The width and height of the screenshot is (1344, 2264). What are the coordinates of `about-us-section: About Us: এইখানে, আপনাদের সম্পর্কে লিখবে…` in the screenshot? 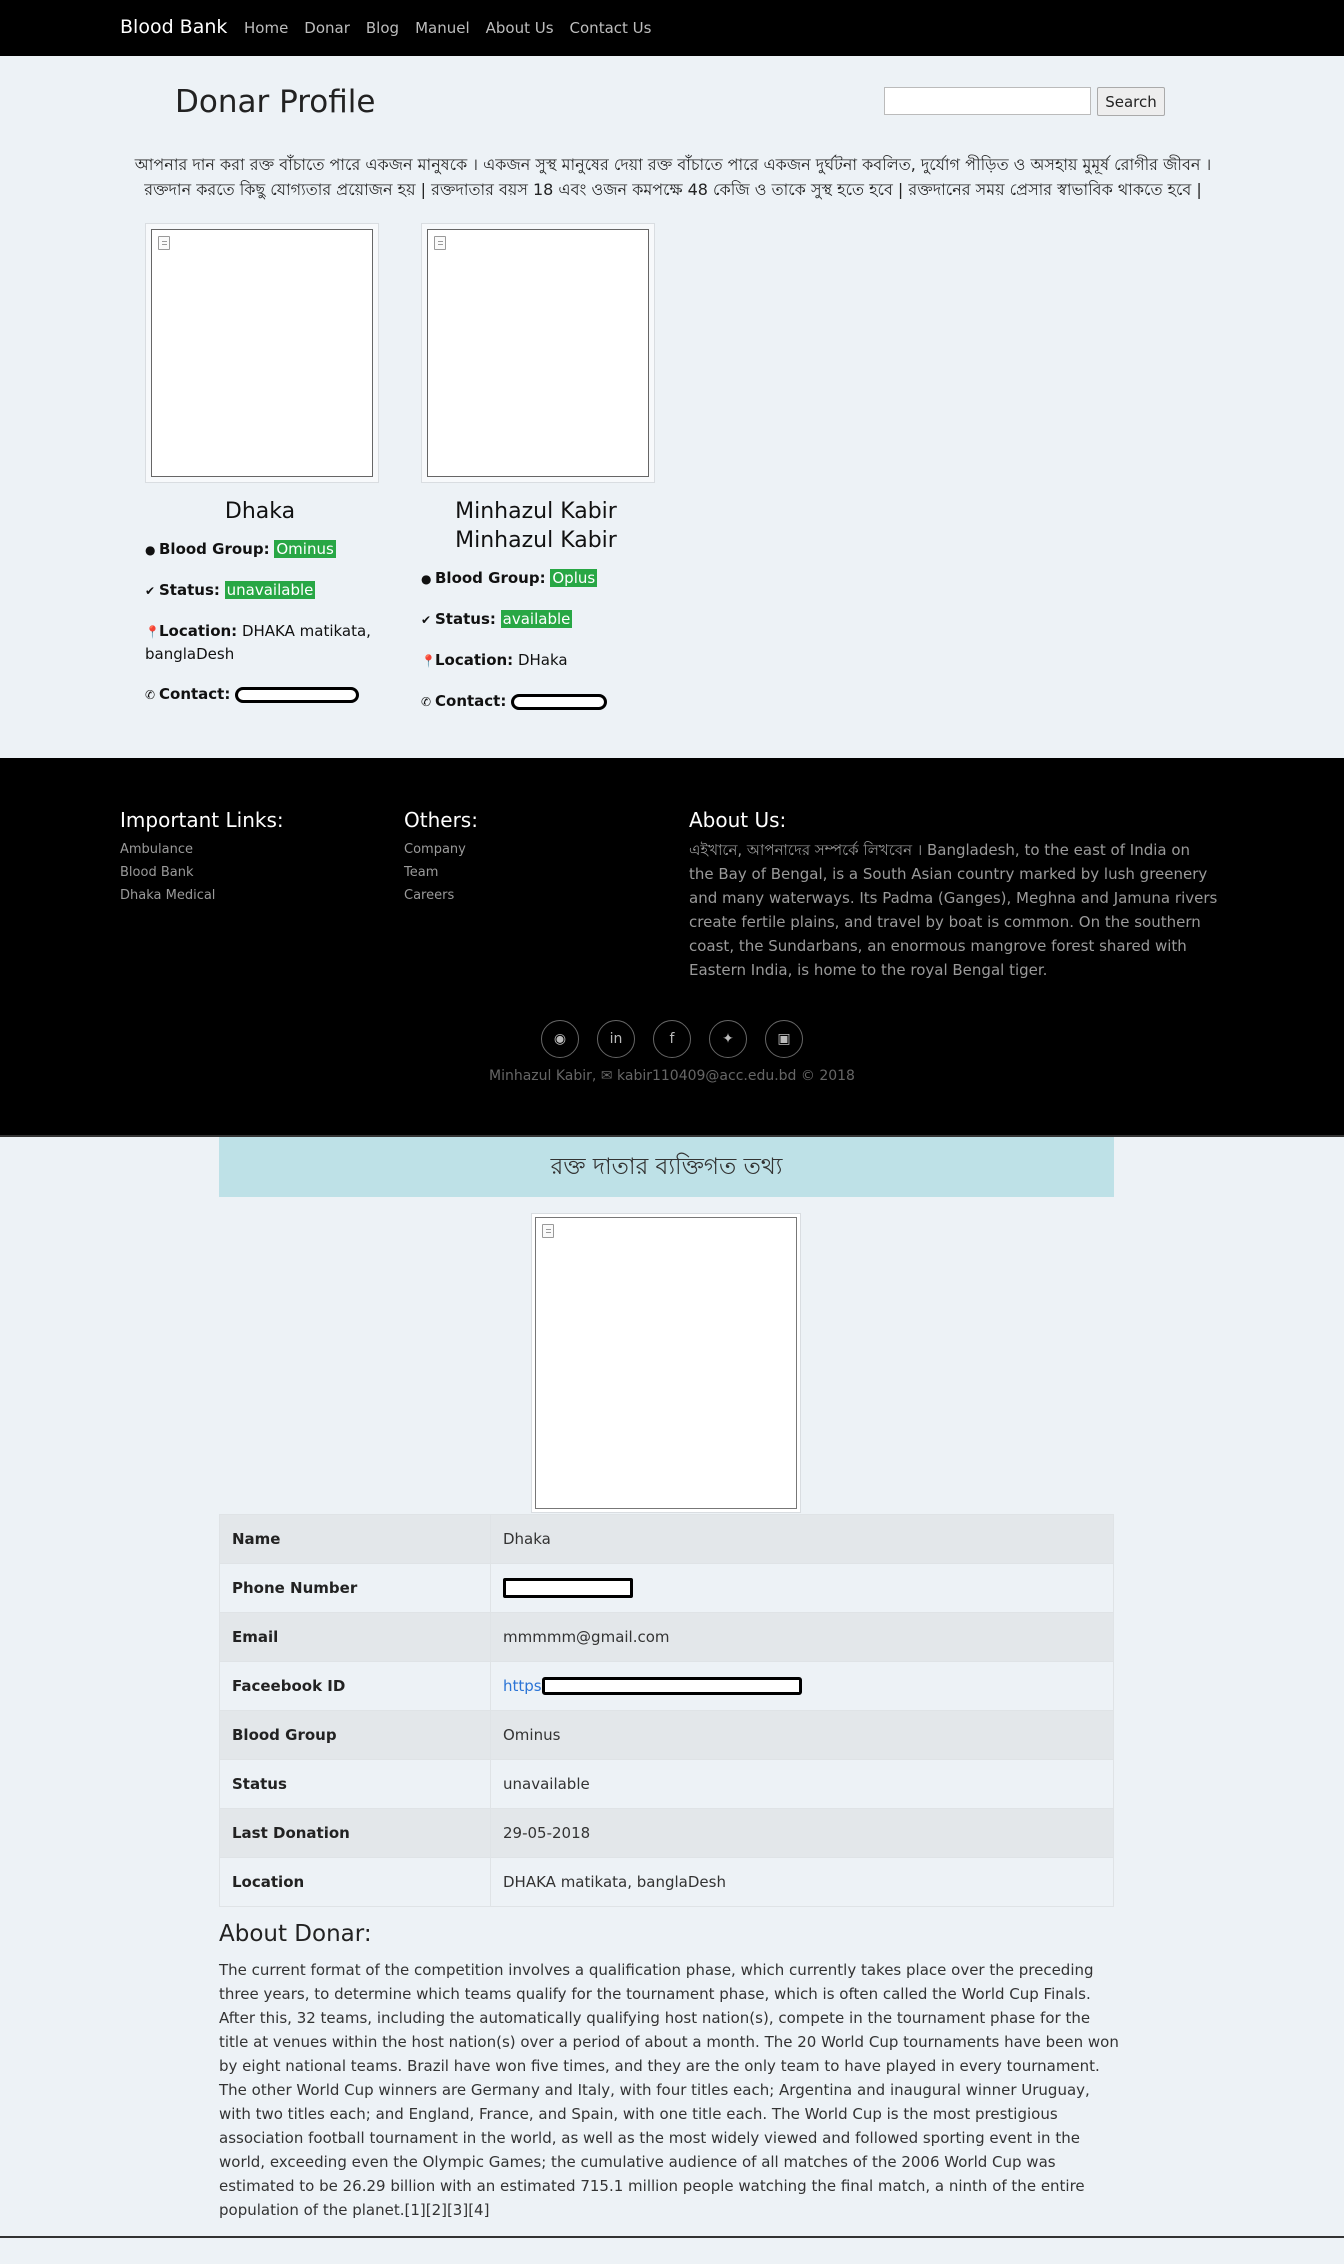 It's located at (954, 895).